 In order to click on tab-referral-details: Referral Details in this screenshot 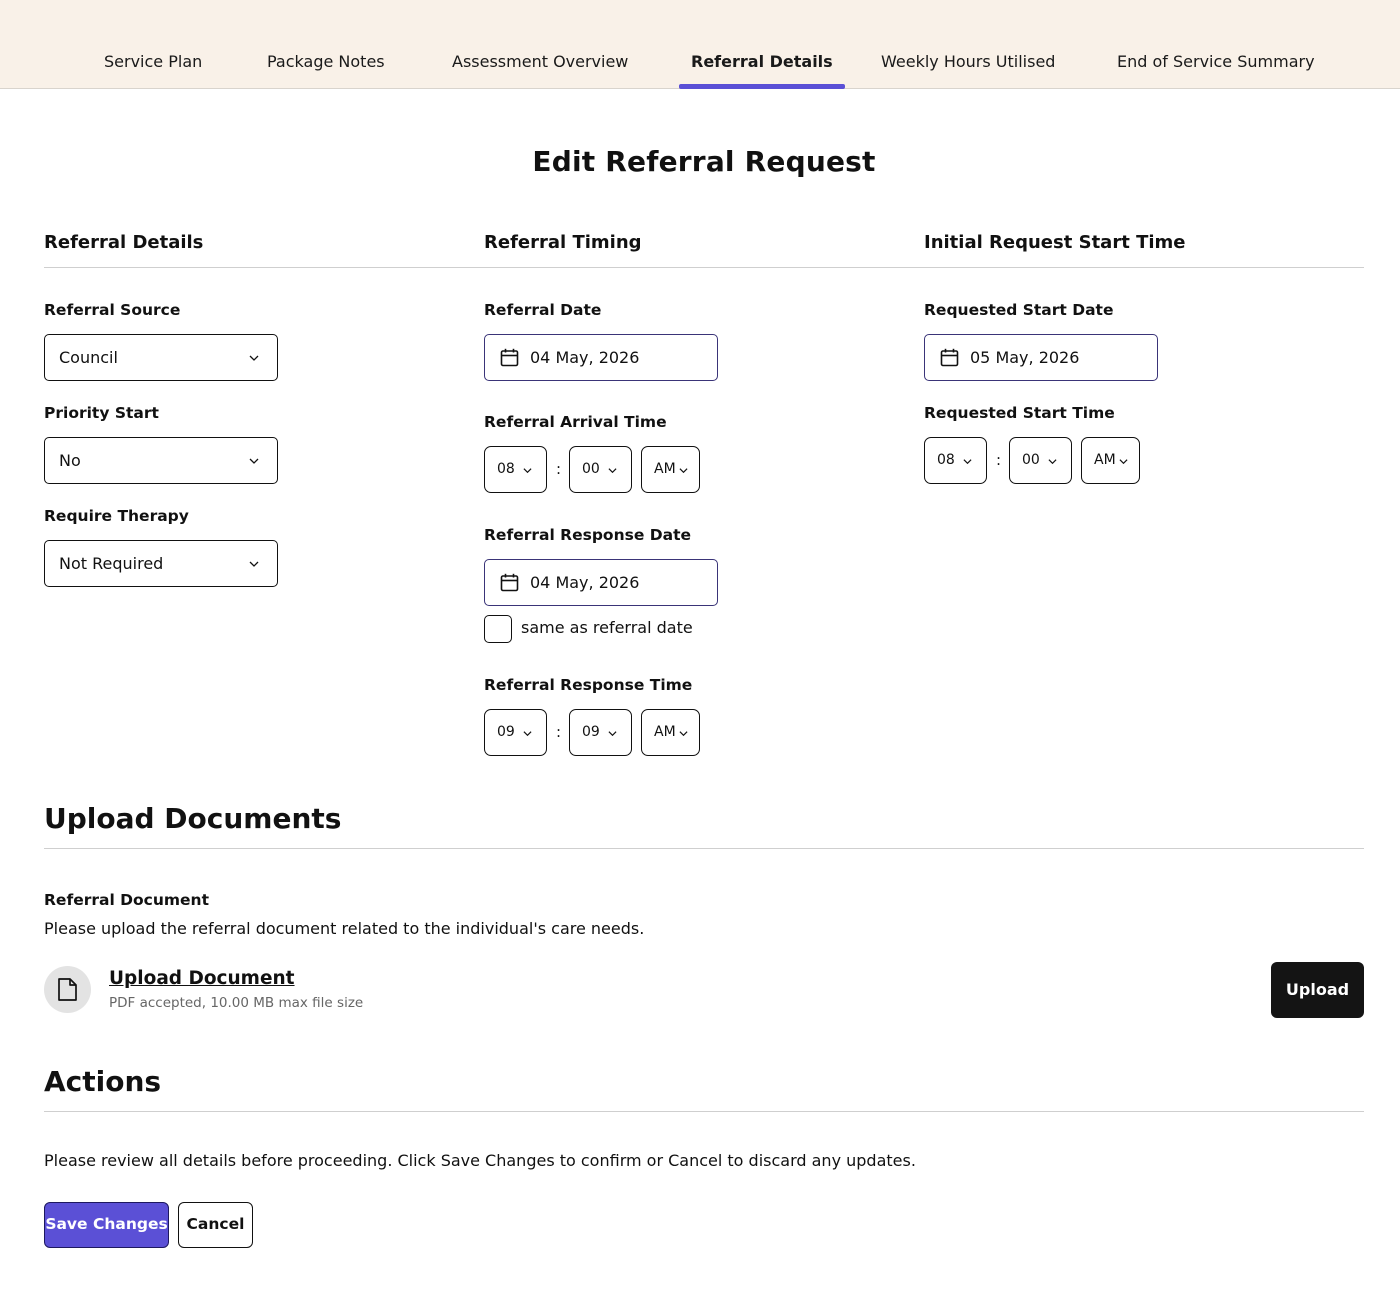, I will do `click(762, 70)`.